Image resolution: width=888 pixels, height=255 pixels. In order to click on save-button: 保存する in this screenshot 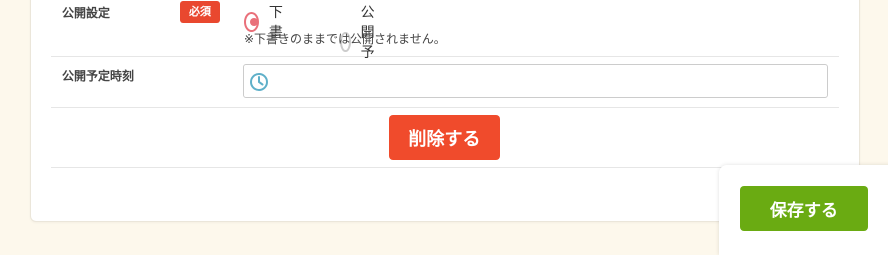, I will do `click(804, 208)`.